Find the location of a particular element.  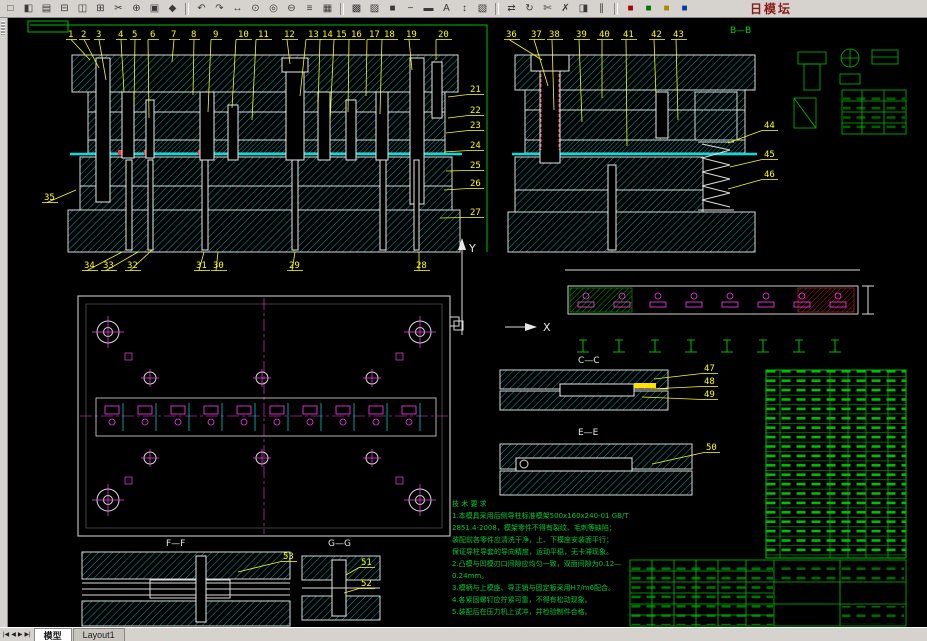

layout-nav-button: |◀ is located at coordinates (6, 634).